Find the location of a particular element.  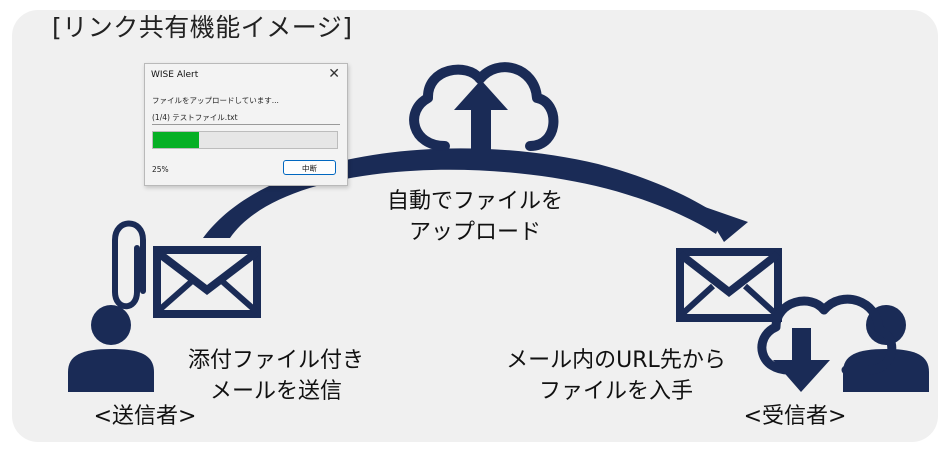

close-icon: ✕ is located at coordinates (334, 74).